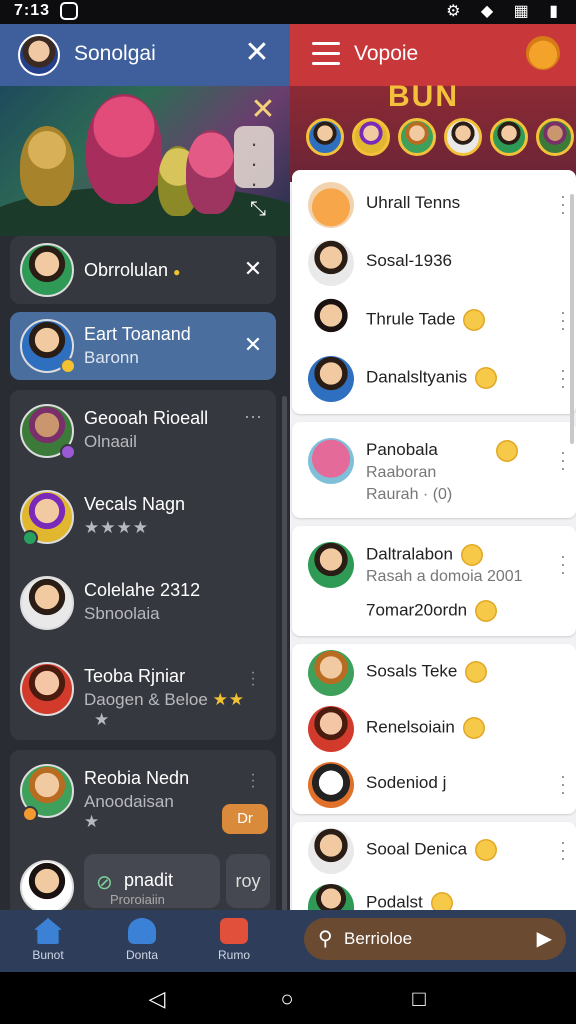 The width and height of the screenshot is (576, 1024). Describe the element at coordinates (233, 955) in the screenshot. I see `nav-label: Rumo` at that location.